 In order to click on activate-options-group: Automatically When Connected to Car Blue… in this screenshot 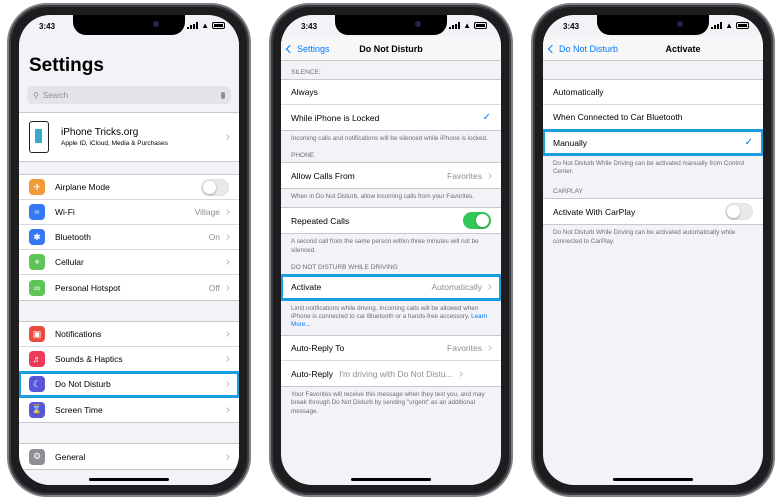, I will do `click(653, 117)`.